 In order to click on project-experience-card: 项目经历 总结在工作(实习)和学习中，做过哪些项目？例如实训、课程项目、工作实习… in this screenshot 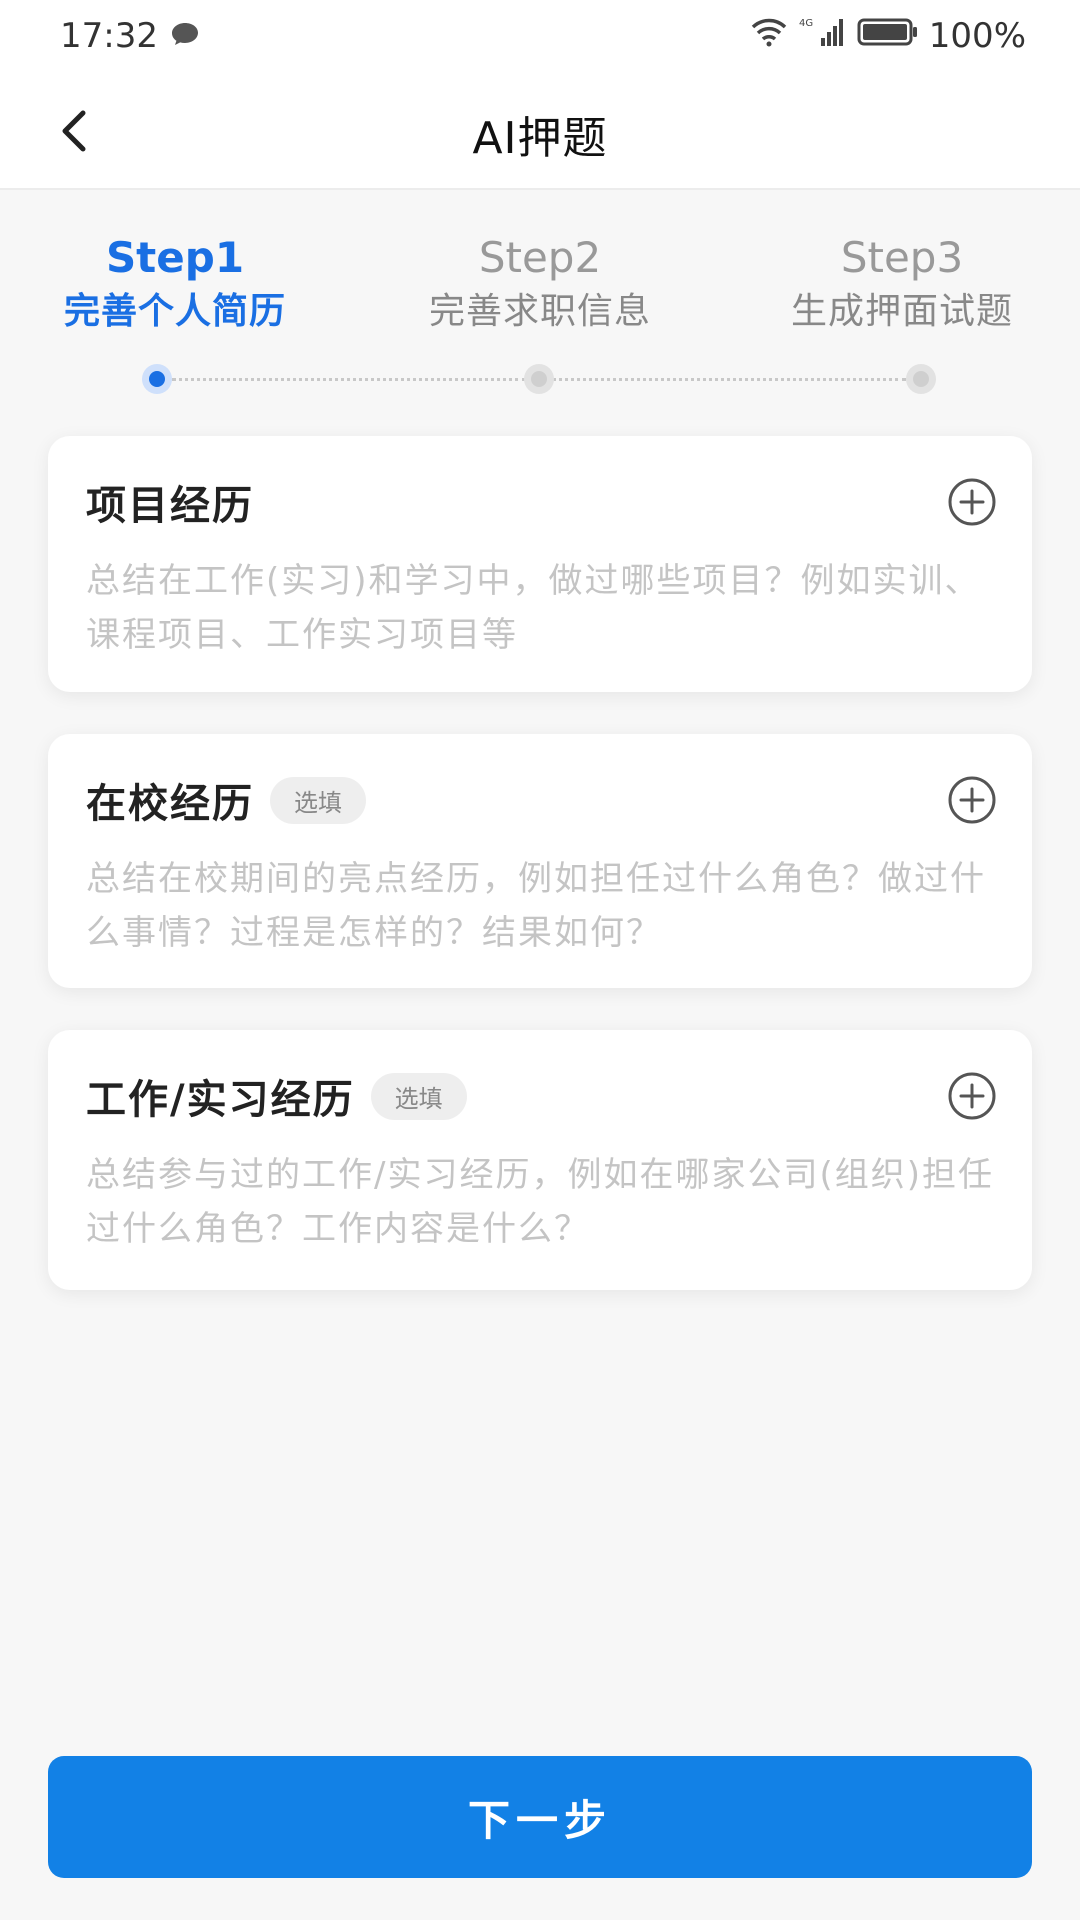, I will do `click(540, 564)`.